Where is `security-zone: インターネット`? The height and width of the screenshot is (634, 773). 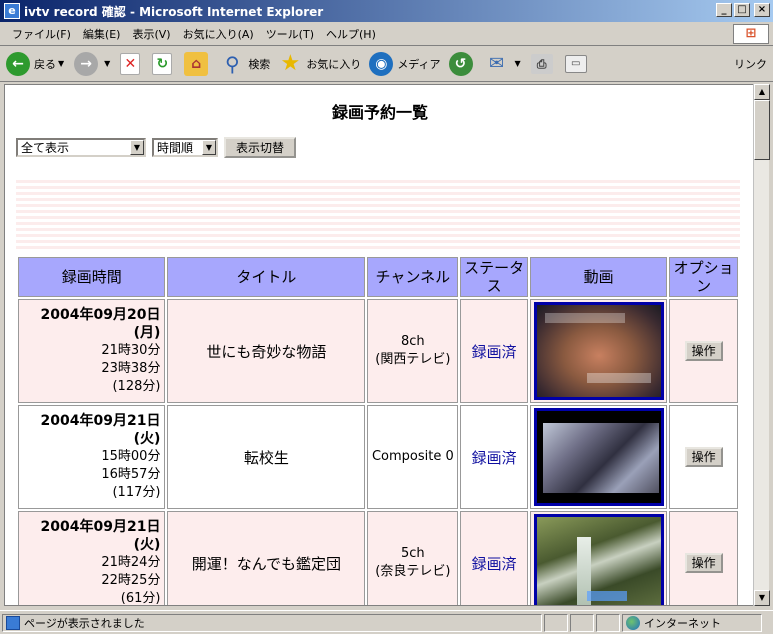
security-zone: インターネット is located at coordinates (682, 623).